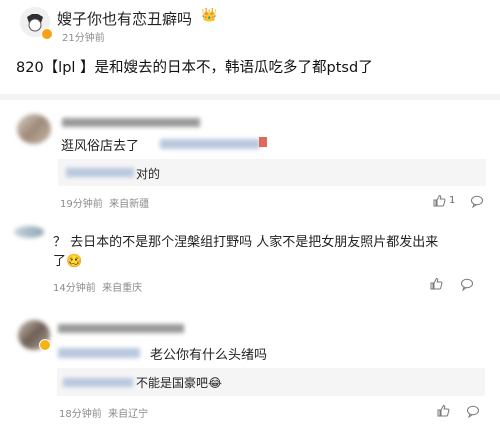 This screenshot has height=440, width=500. What do you see at coordinates (148, 174) in the screenshot?
I see `reply-text: 对的` at bounding box center [148, 174].